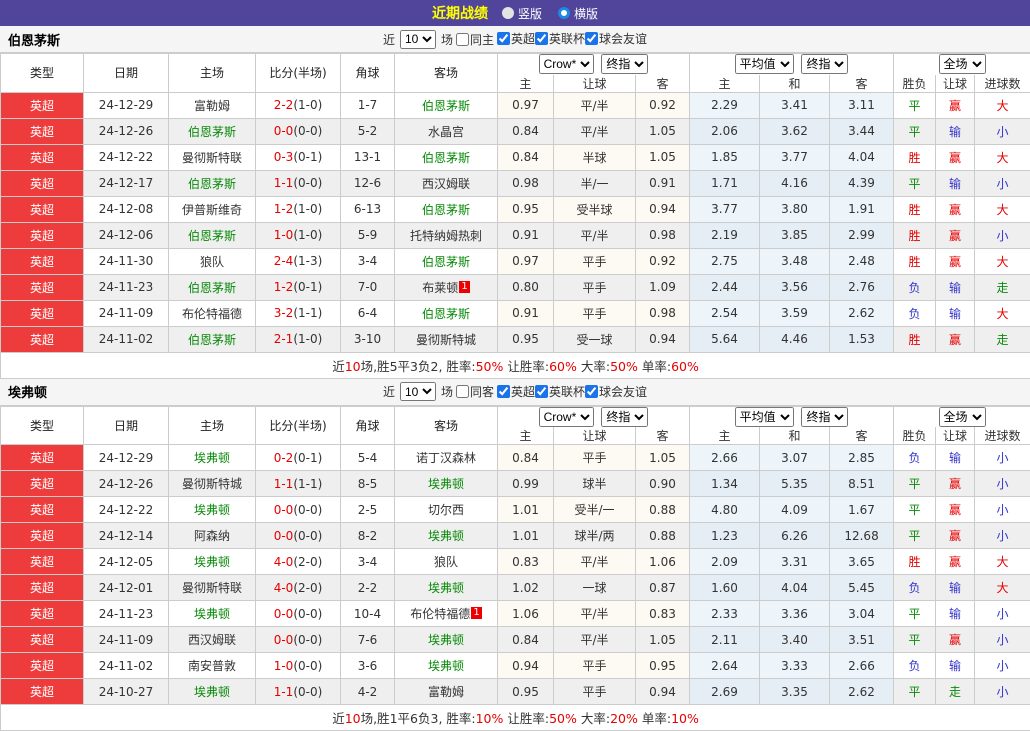 The image size is (1030, 731). What do you see at coordinates (862, 287) in the screenshot?
I see `avg-away-cell: 2.76` at bounding box center [862, 287].